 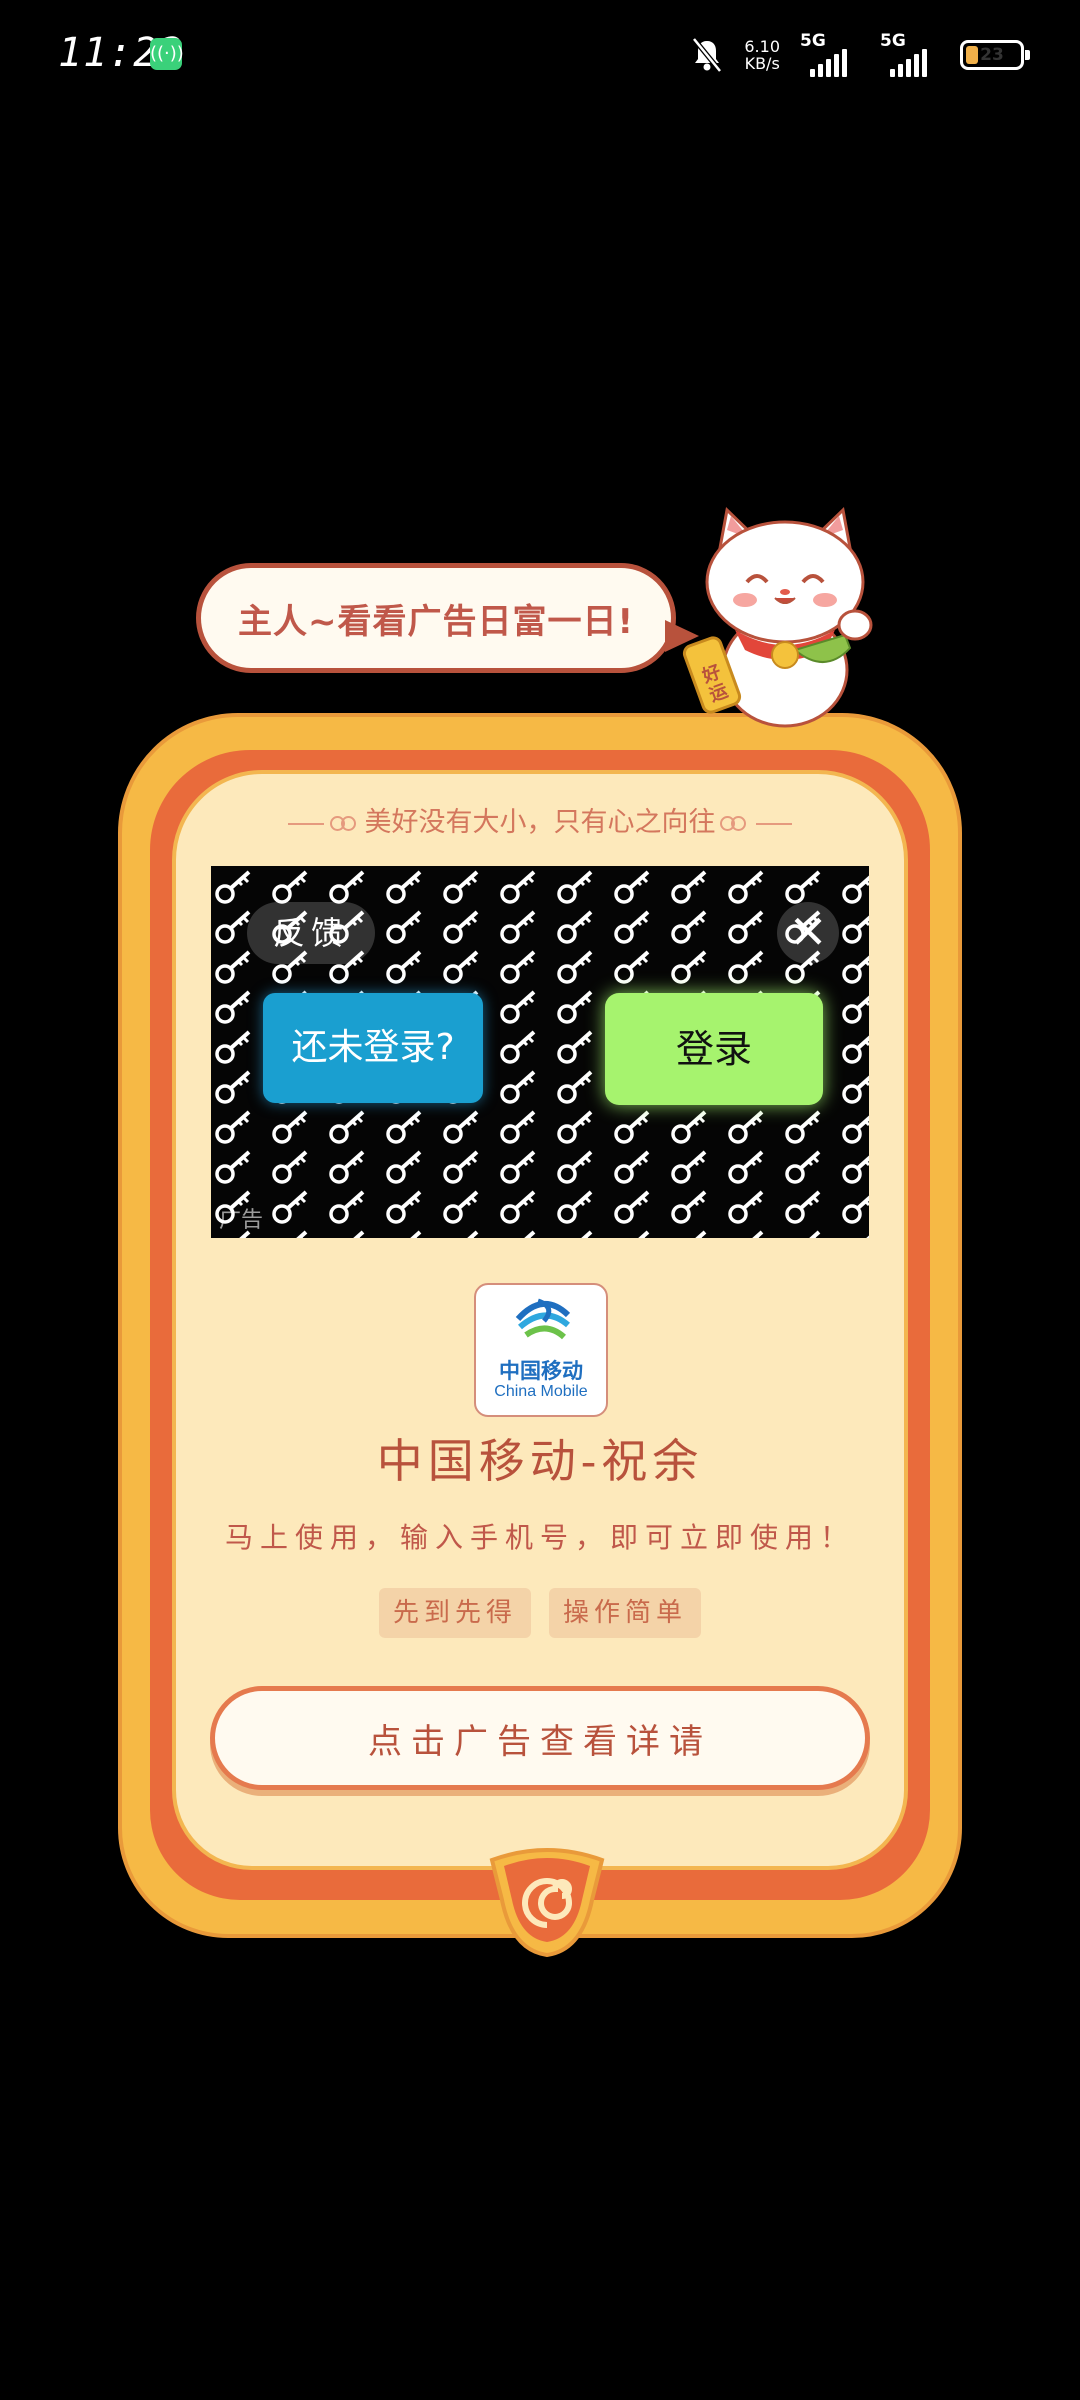 What do you see at coordinates (762, 46) in the screenshot?
I see `net-speed-value: 6.10` at bounding box center [762, 46].